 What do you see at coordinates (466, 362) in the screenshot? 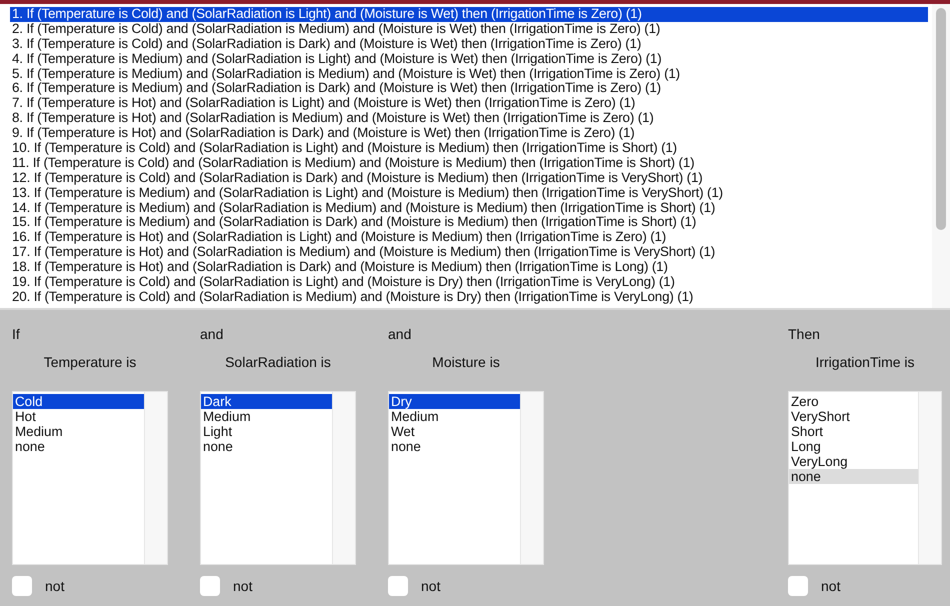
I see `variable-label: Moisture is` at bounding box center [466, 362].